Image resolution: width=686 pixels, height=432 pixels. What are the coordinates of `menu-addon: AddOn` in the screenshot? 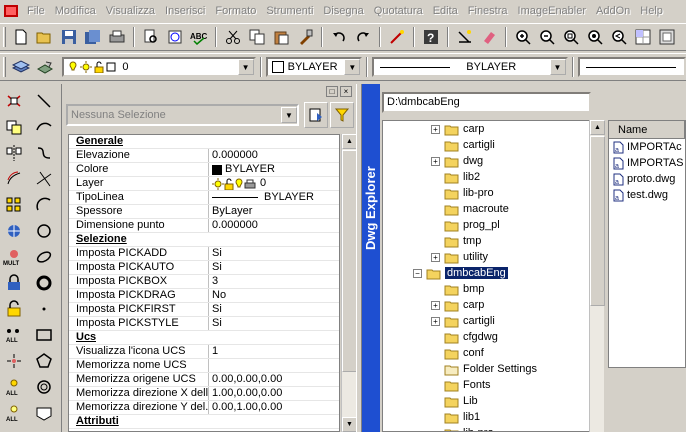 It's located at (613, 11).